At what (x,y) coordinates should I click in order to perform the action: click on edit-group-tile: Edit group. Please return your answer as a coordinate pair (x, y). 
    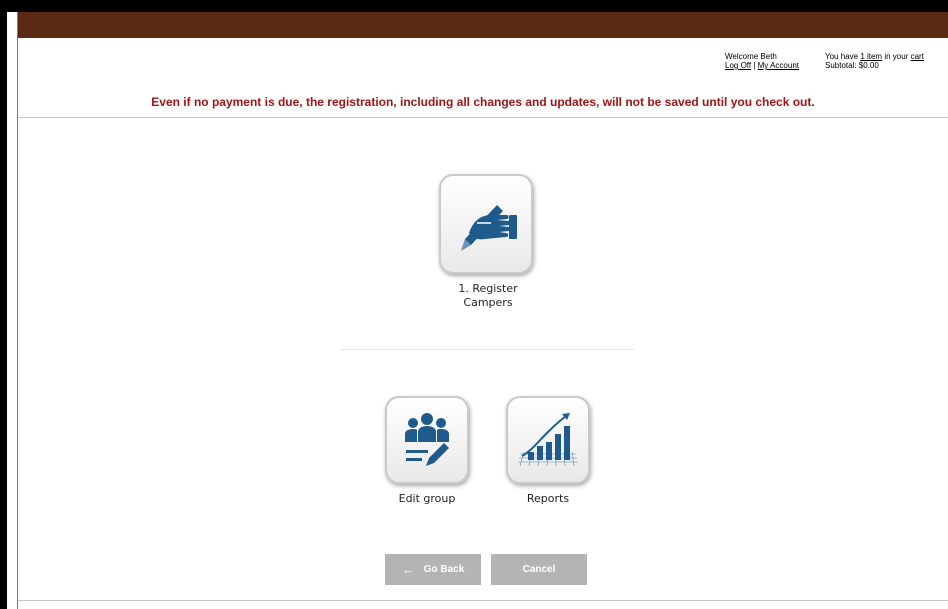
    Looking at the image, I should click on (427, 451).